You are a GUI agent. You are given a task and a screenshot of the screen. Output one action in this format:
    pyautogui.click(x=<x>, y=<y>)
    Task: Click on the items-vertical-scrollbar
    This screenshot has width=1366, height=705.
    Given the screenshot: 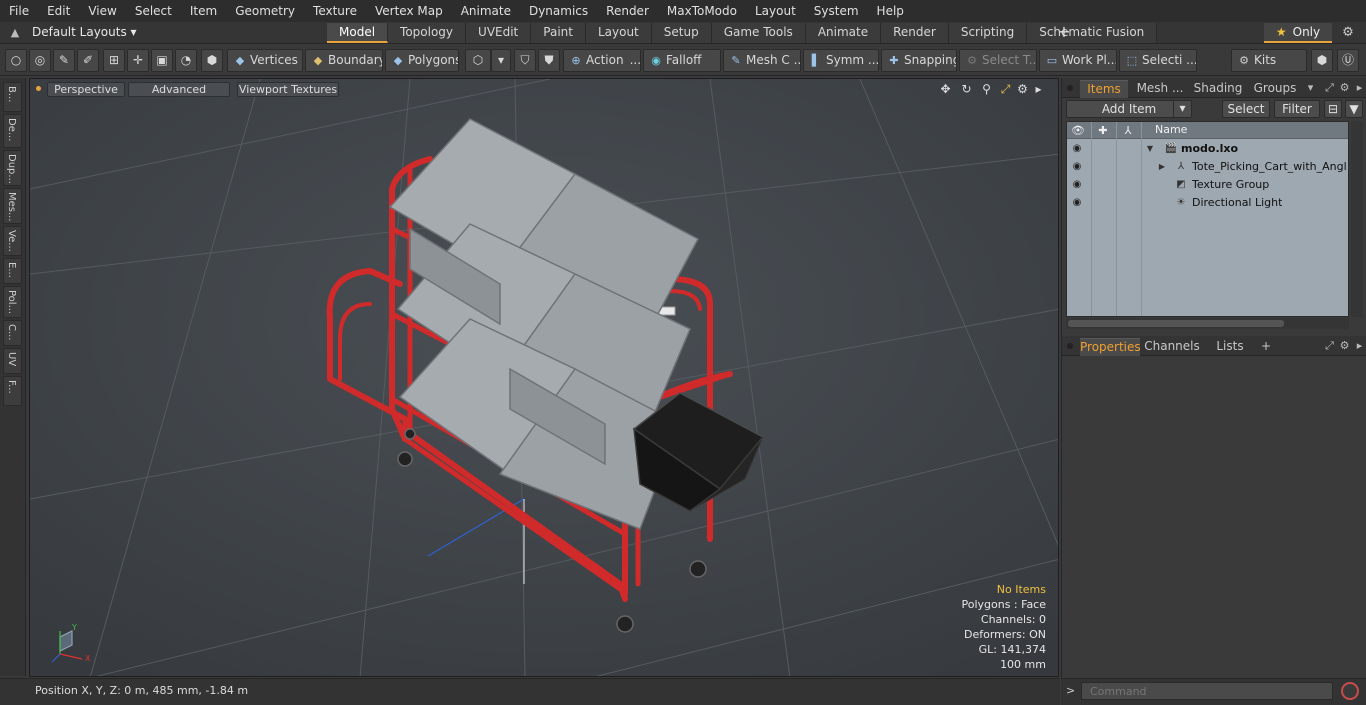 What is the action you would take?
    pyautogui.click(x=1357, y=219)
    